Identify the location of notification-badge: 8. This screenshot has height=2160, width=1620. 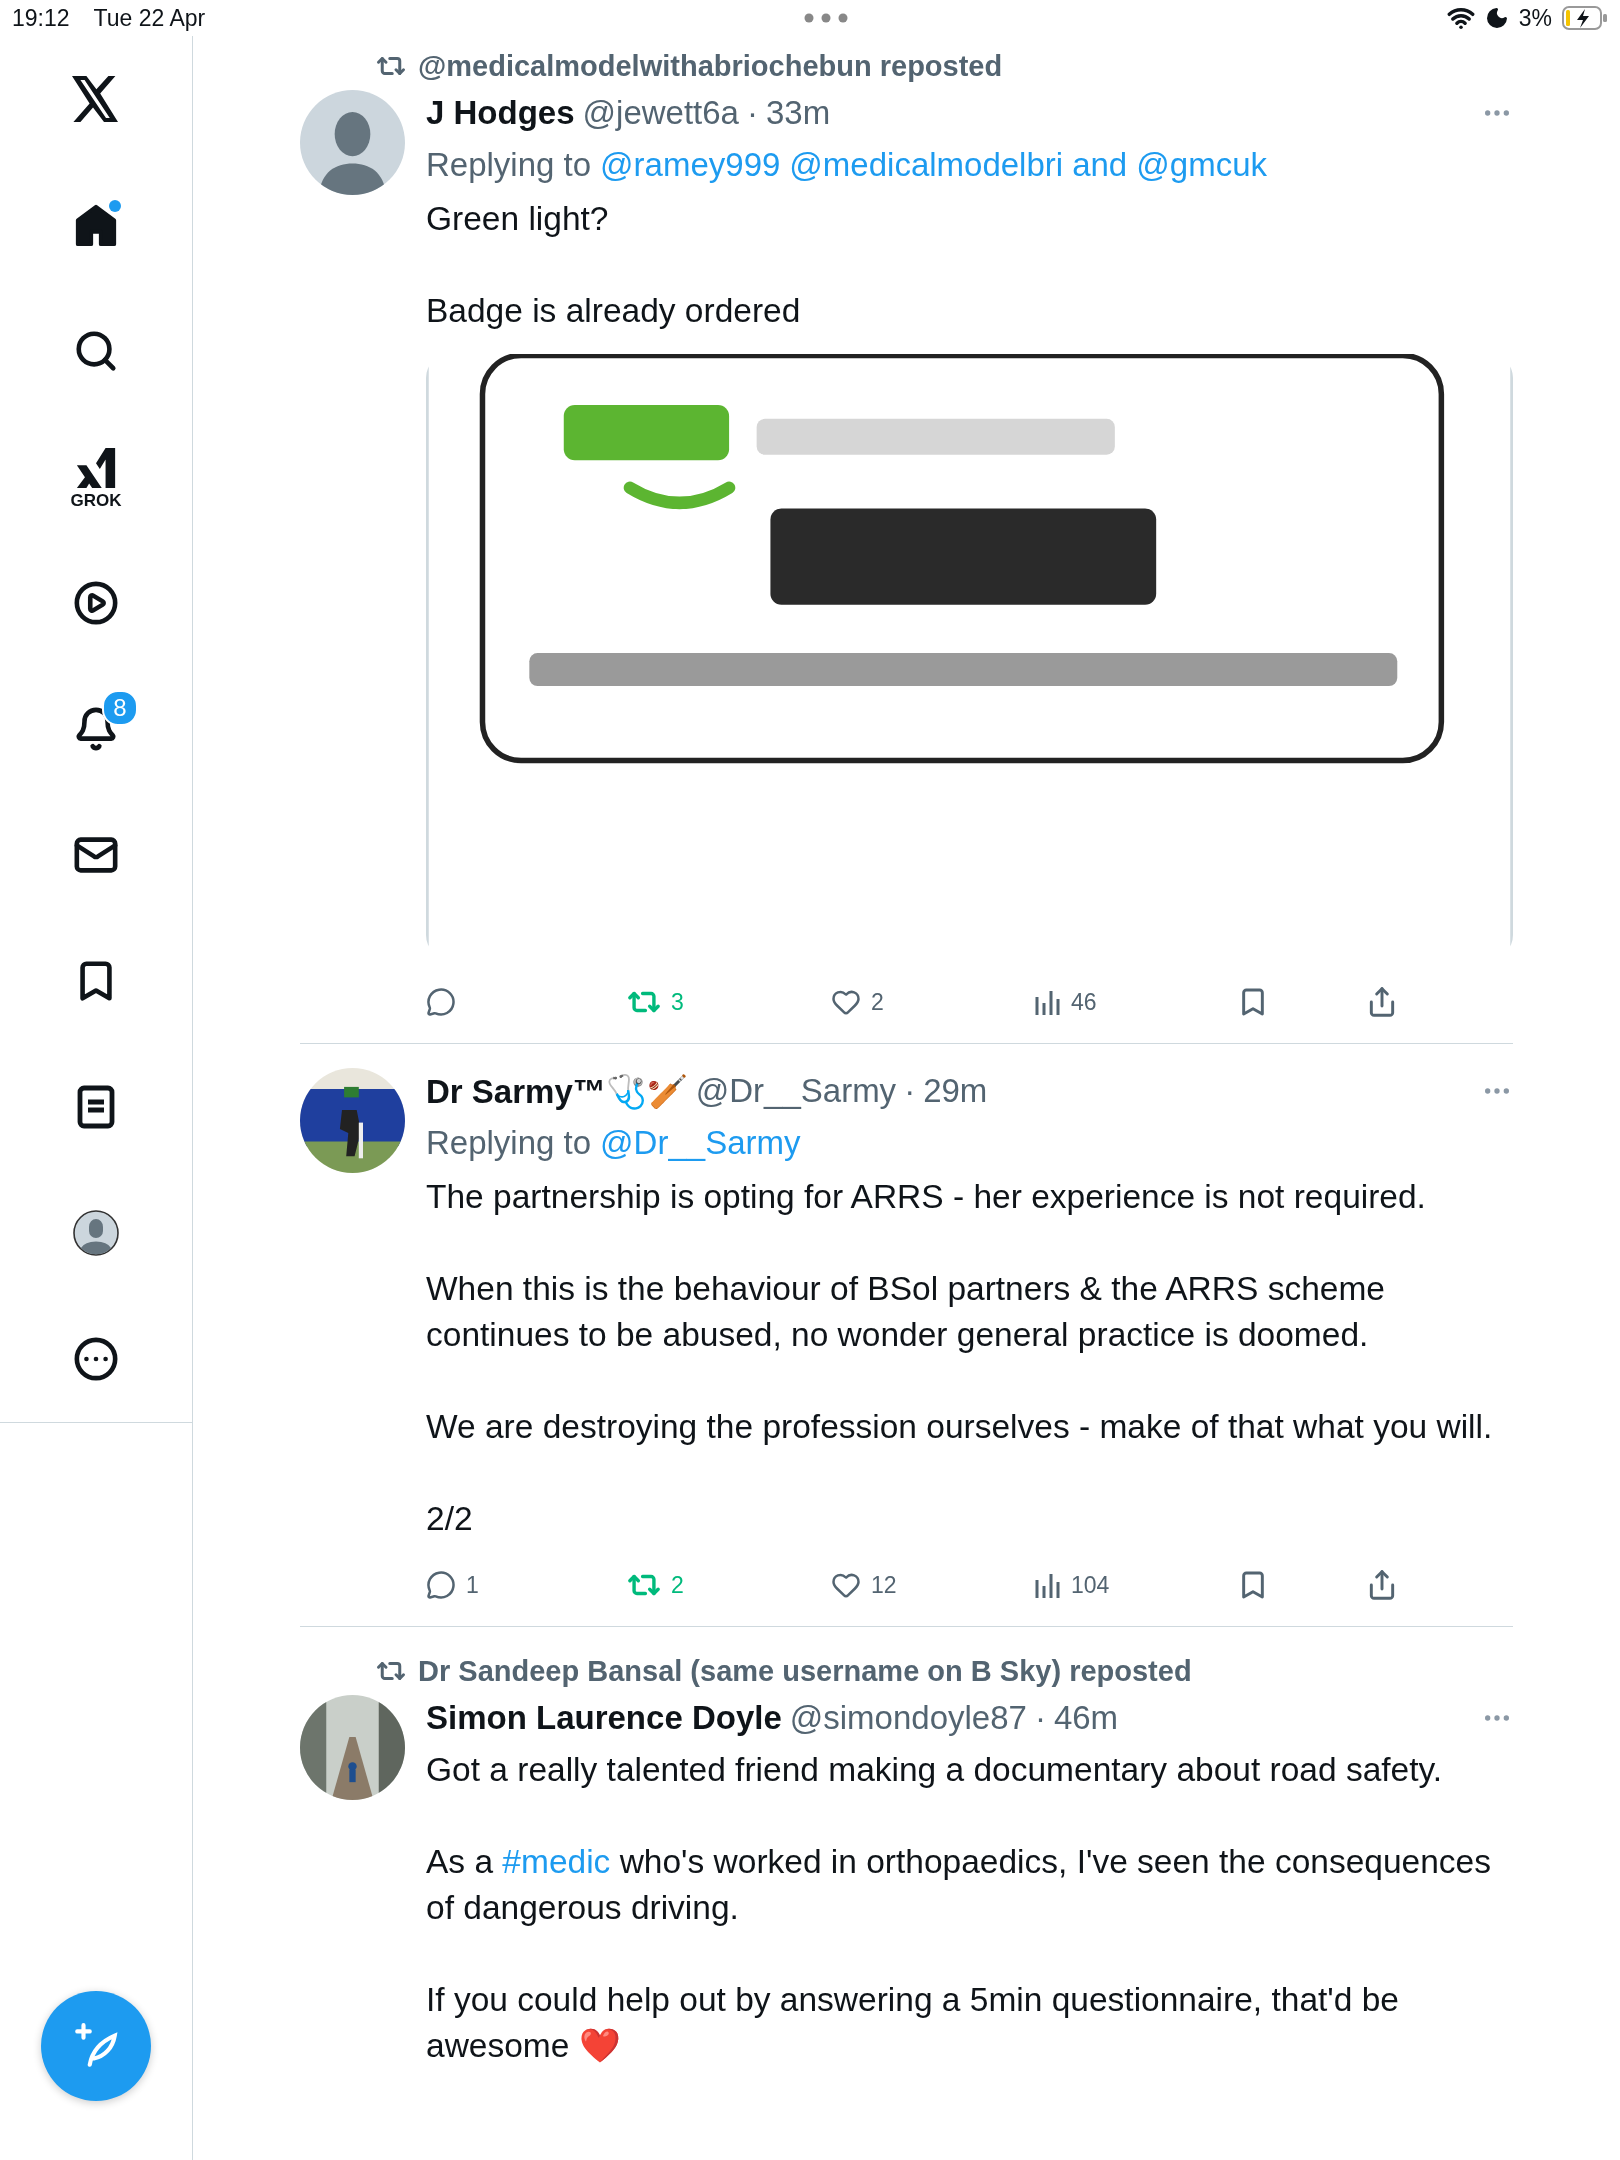
(120, 708).